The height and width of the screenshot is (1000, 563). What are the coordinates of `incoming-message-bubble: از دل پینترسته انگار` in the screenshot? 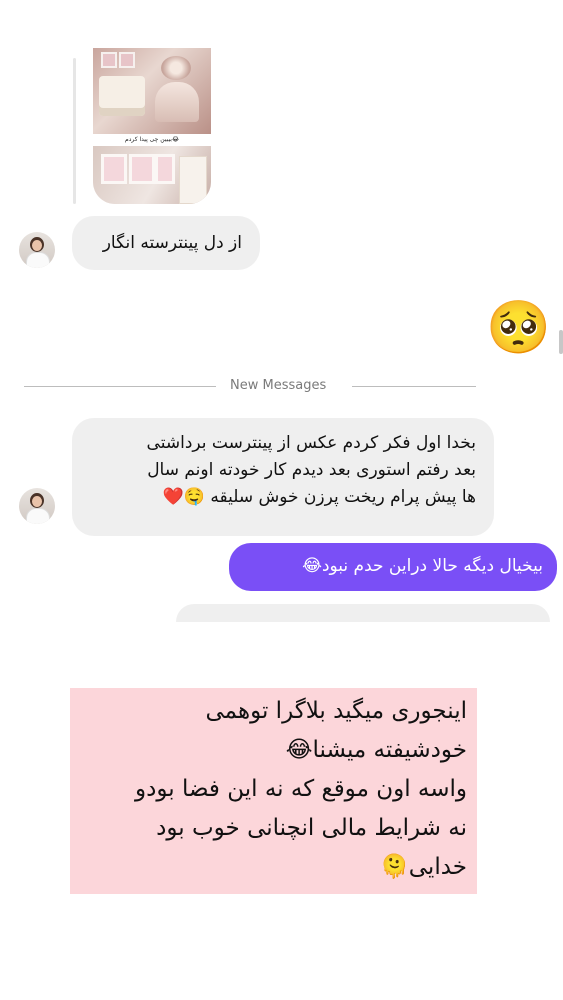 It's located at (166, 243).